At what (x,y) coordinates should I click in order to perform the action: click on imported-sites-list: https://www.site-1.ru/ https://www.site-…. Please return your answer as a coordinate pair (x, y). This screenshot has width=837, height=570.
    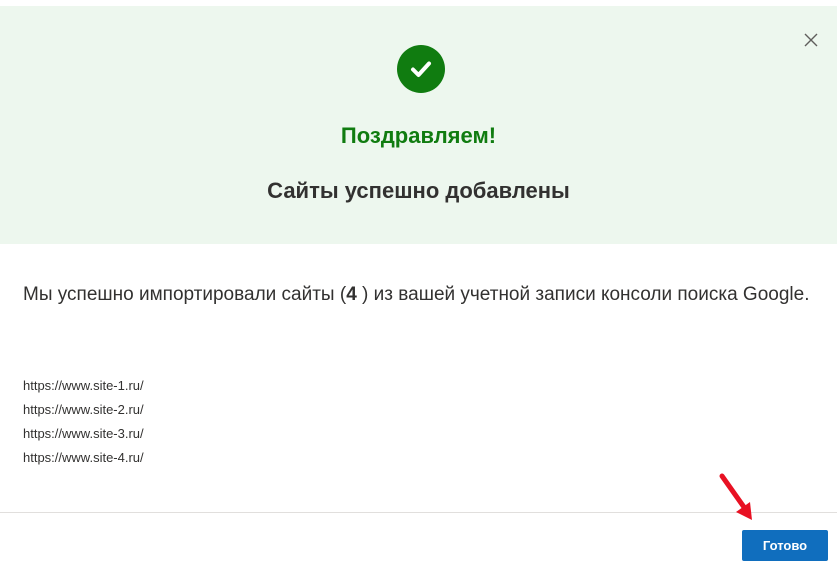
    Looking at the image, I should click on (83, 422).